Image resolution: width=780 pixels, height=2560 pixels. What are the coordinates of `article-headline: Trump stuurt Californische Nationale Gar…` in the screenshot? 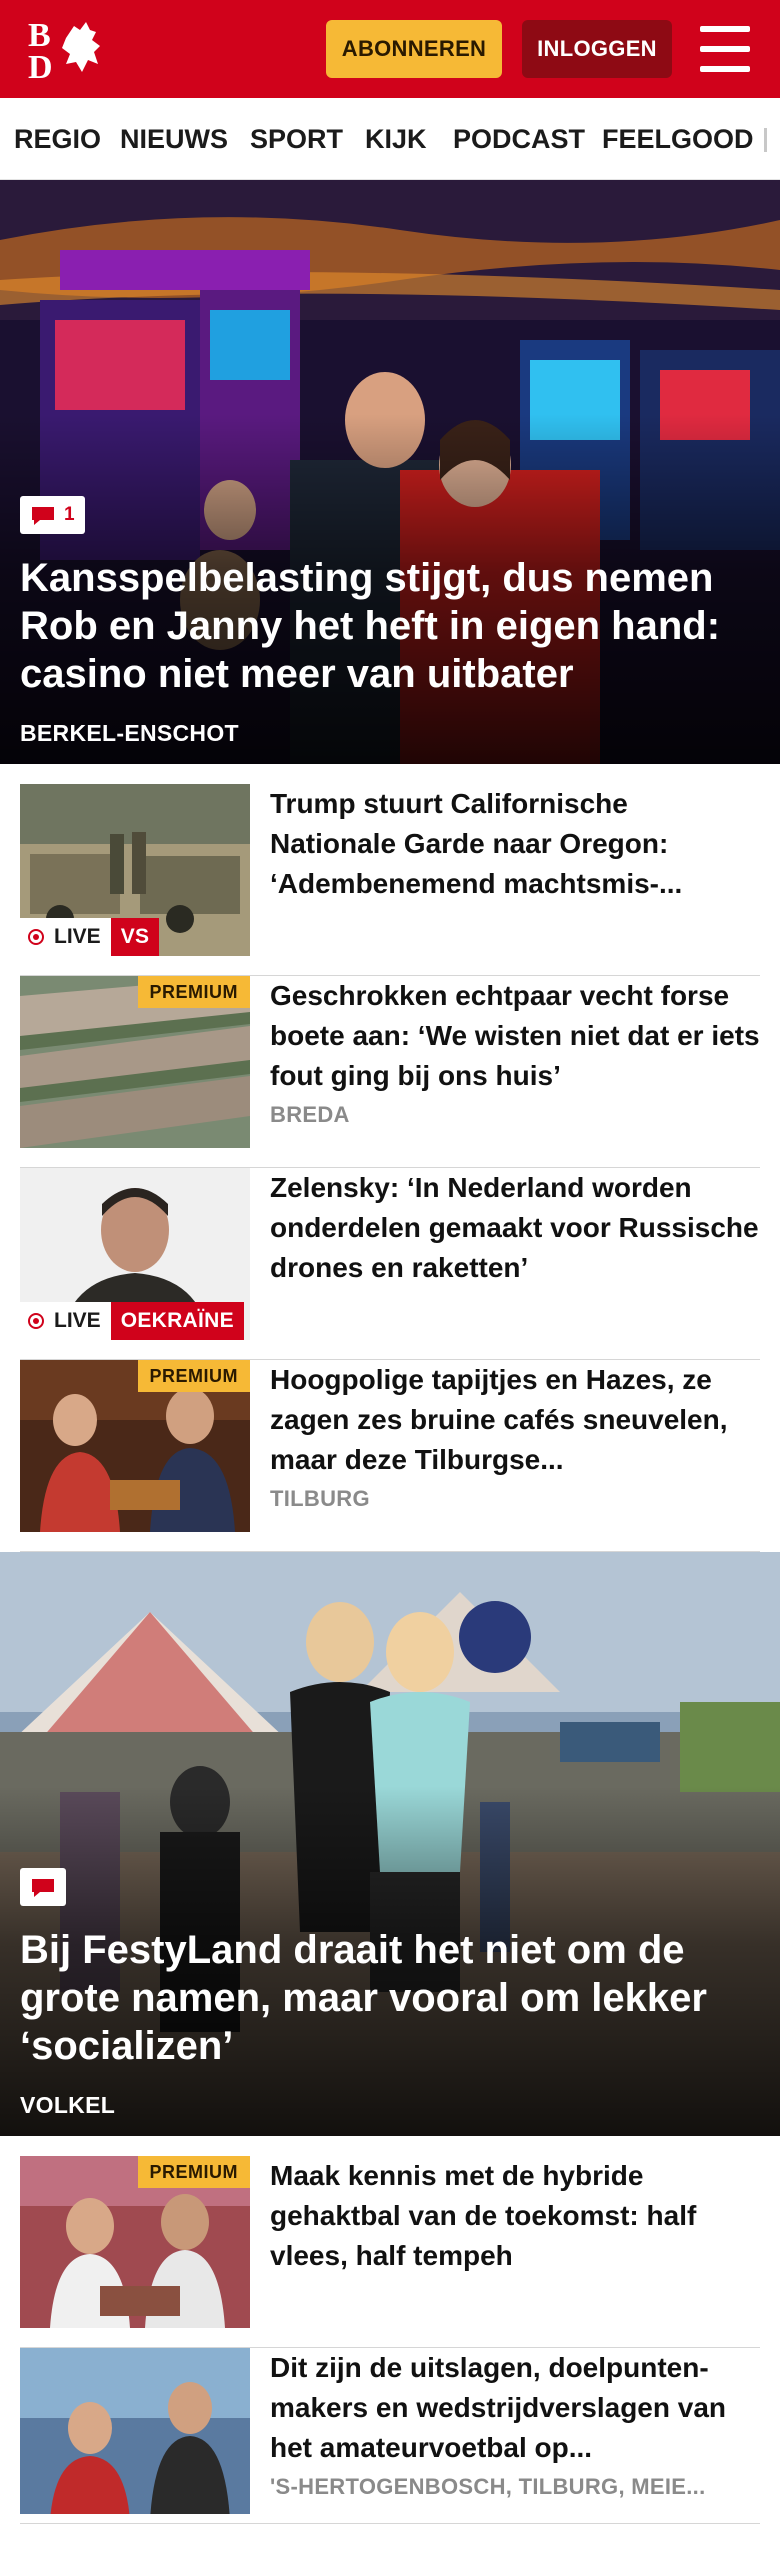 It's located at (515, 844).